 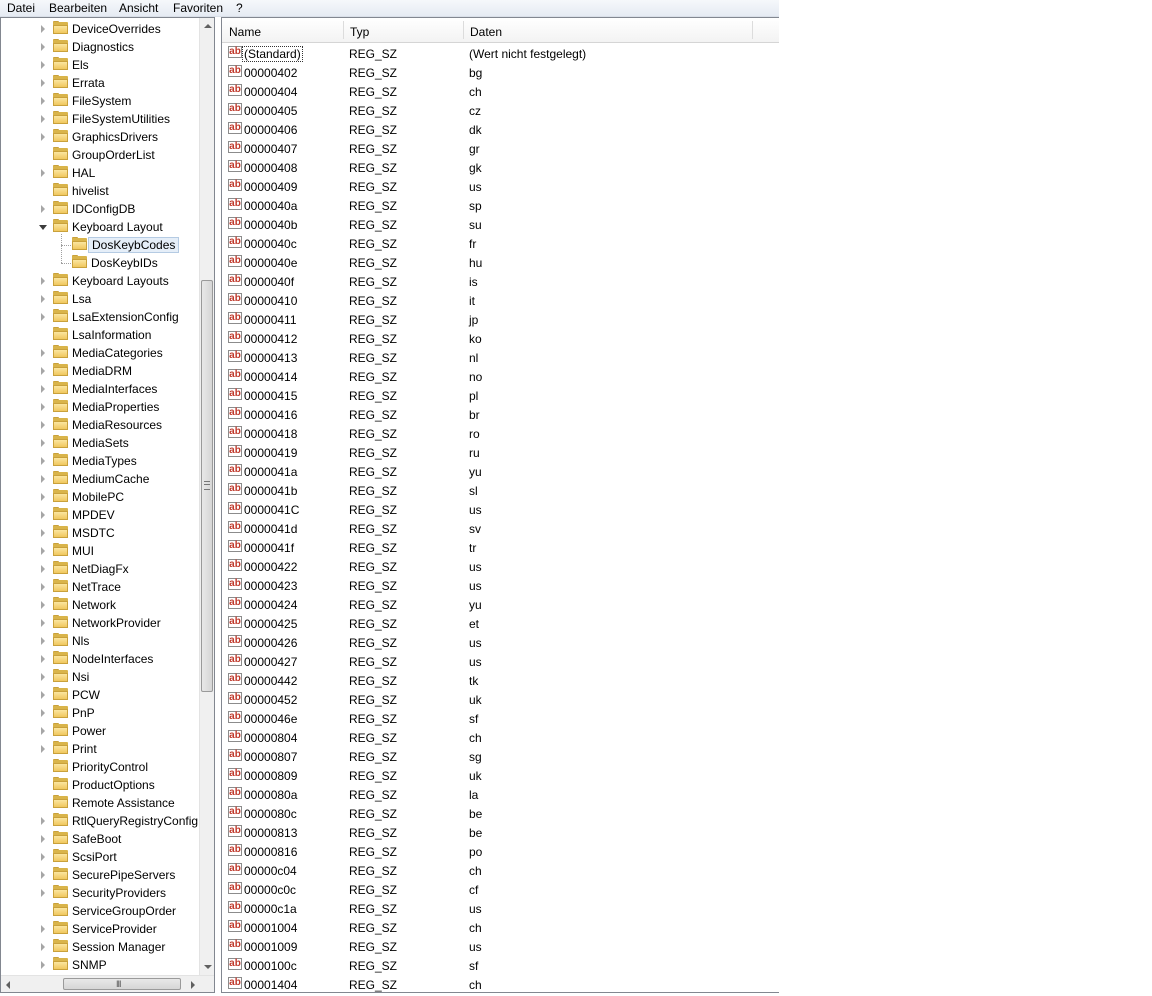 I want to click on tree-item: Errata, so click(x=99, y=83).